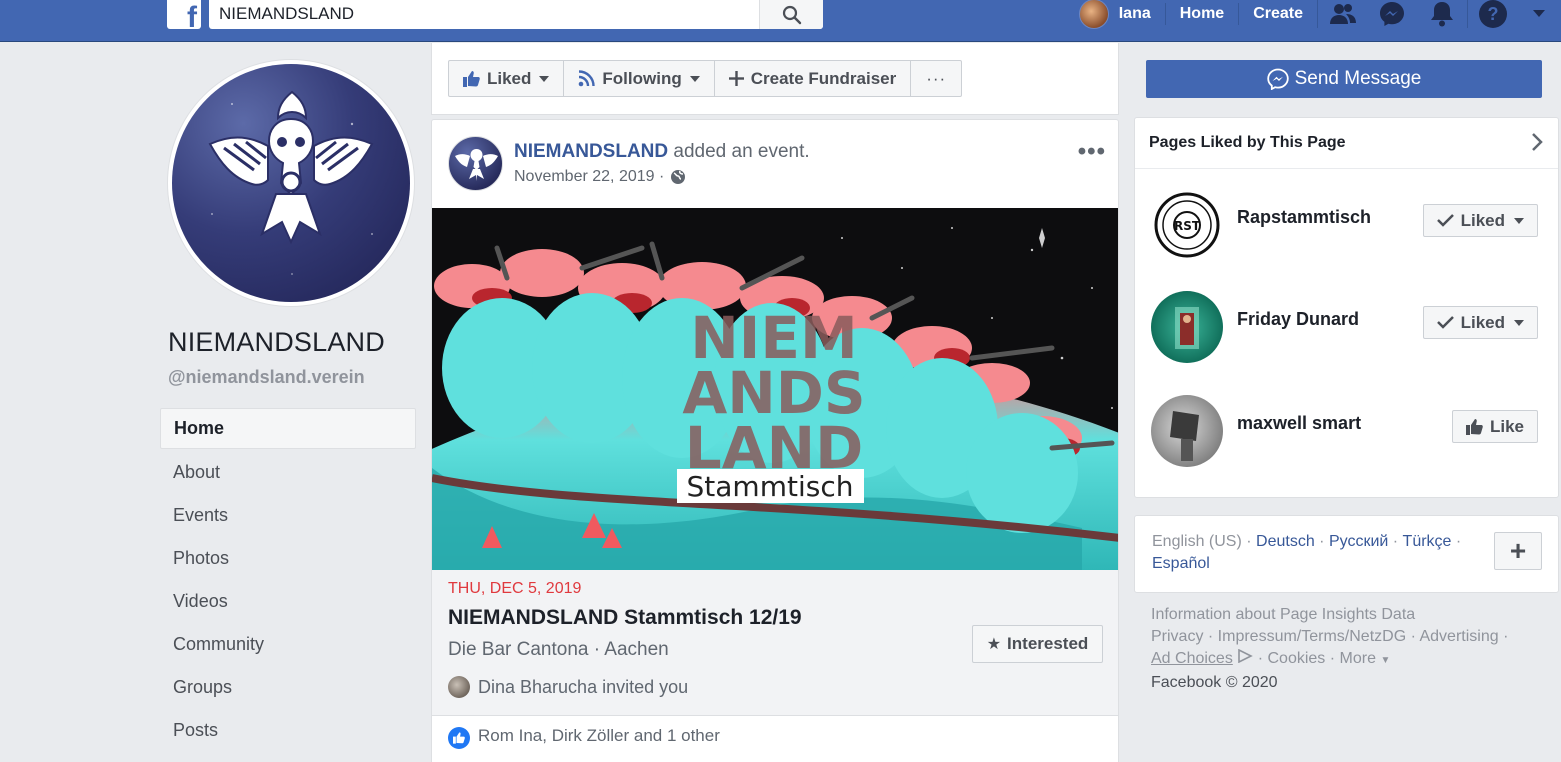  Describe the element at coordinates (1358, 541) in the screenshot. I see `language-link-russian: Русский` at that location.